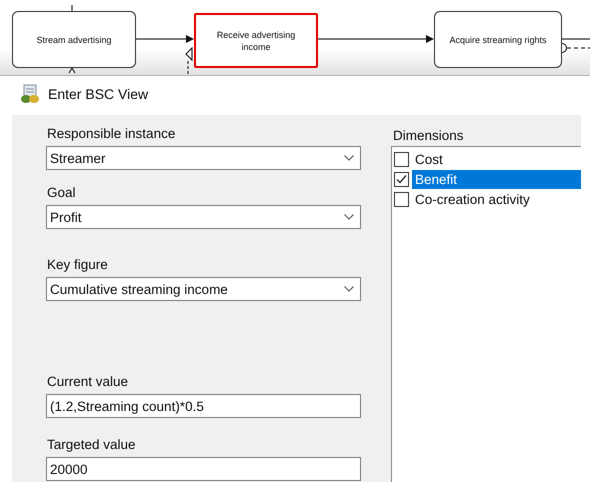 The image size is (590, 482). What do you see at coordinates (498, 39) in the screenshot?
I see `process-node: Acquire streaming rights` at bounding box center [498, 39].